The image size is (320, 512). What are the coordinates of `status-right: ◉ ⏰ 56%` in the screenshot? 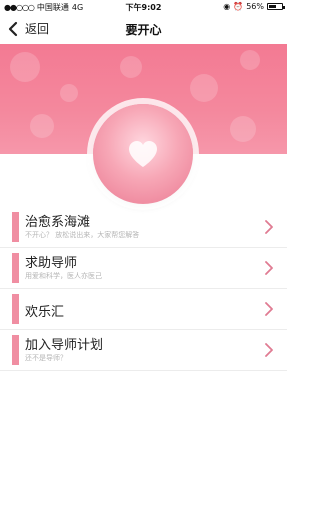 It's located at (254, 6).